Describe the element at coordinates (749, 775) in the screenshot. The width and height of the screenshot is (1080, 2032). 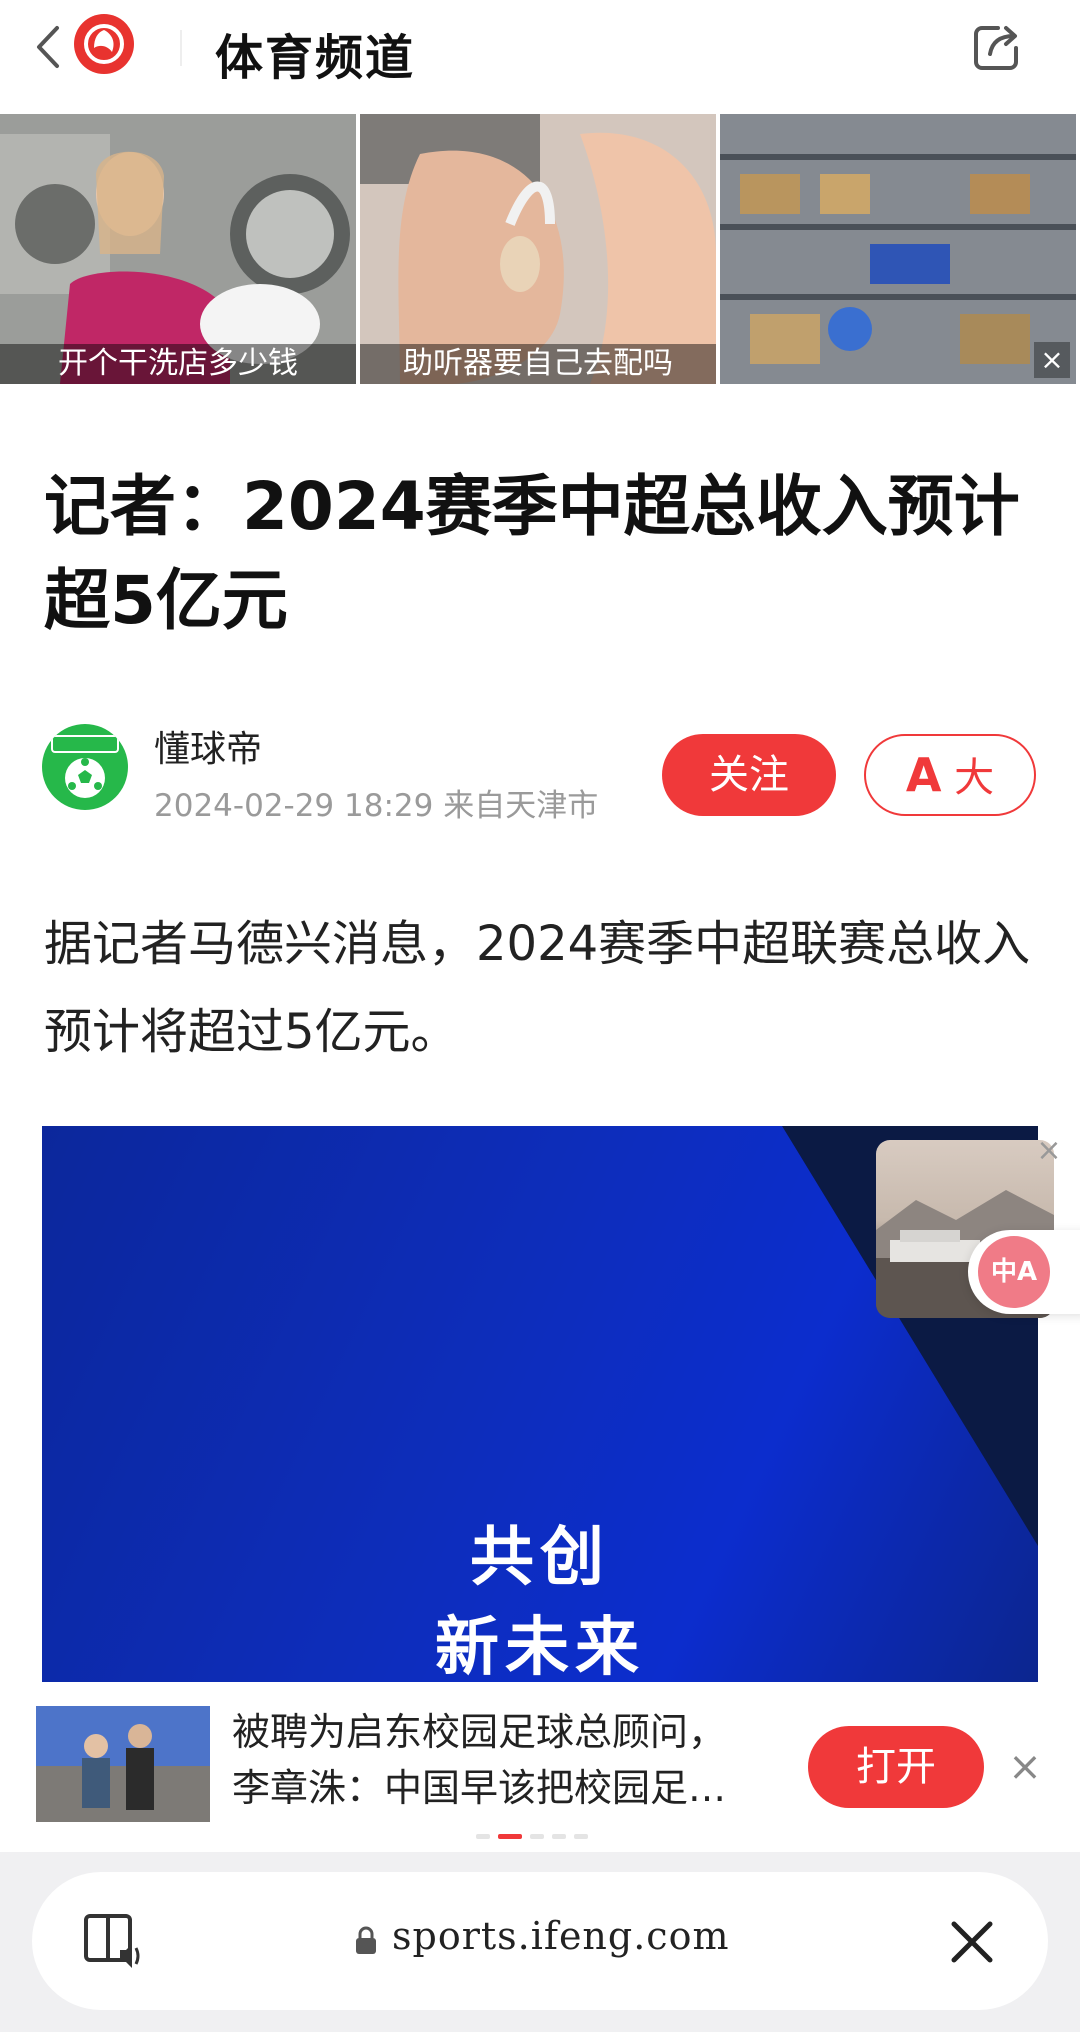
I see `follow-button: 关注` at that location.